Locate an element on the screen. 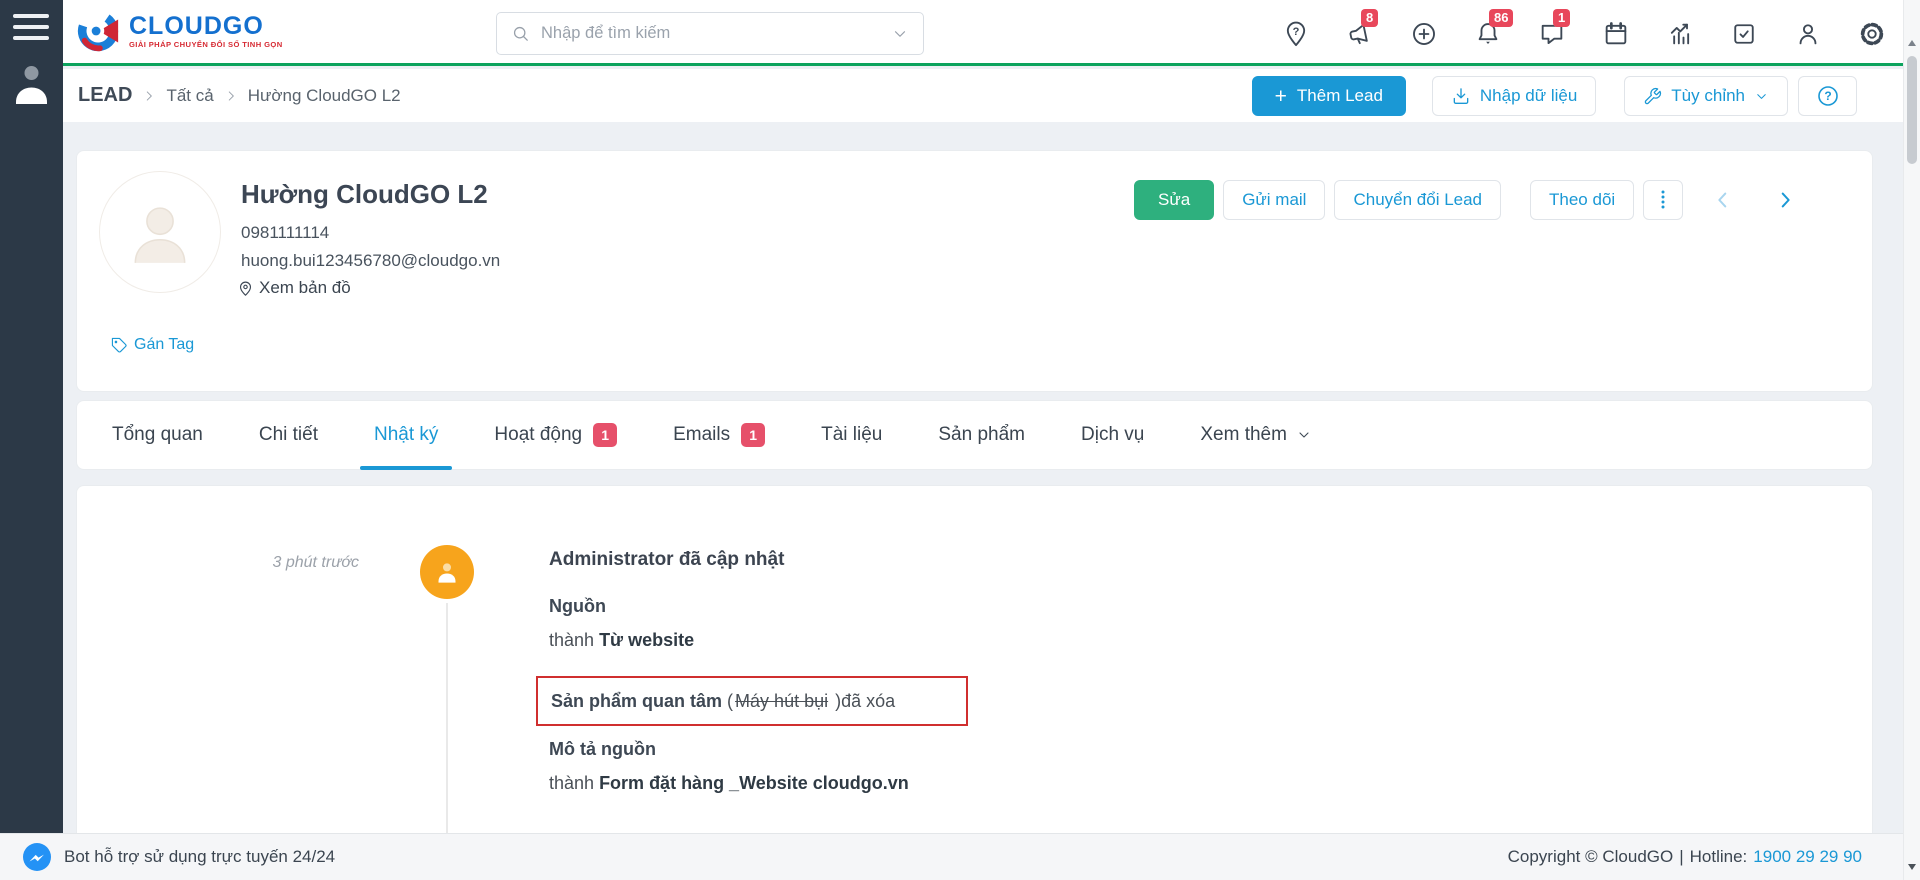 This screenshot has width=1920, height=880. download-icon is located at coordinates (1461, 96).